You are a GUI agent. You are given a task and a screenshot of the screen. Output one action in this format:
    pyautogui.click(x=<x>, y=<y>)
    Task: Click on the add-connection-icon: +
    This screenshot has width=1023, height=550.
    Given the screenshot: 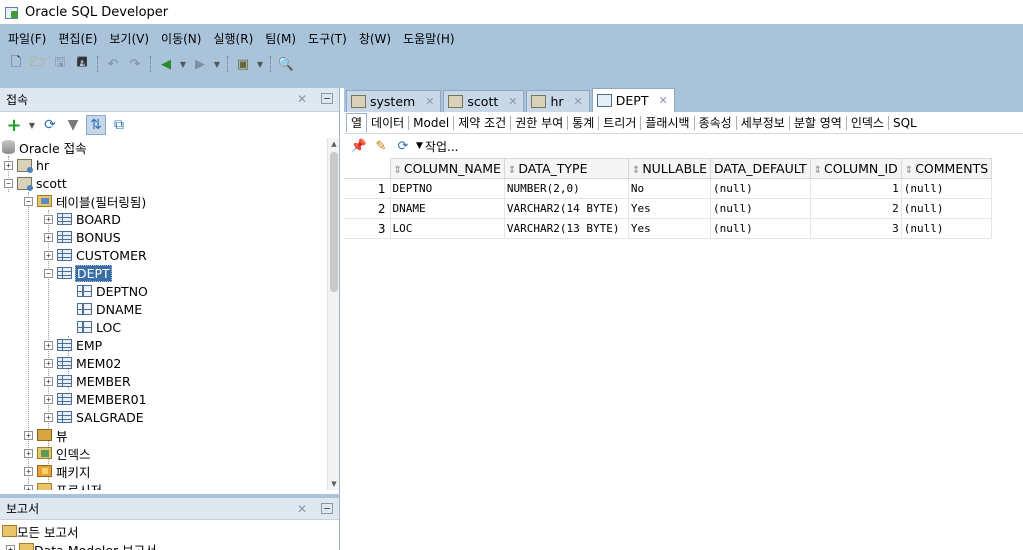 What is the action you would take?
    pyautogui.click(x=14, y=125)
    